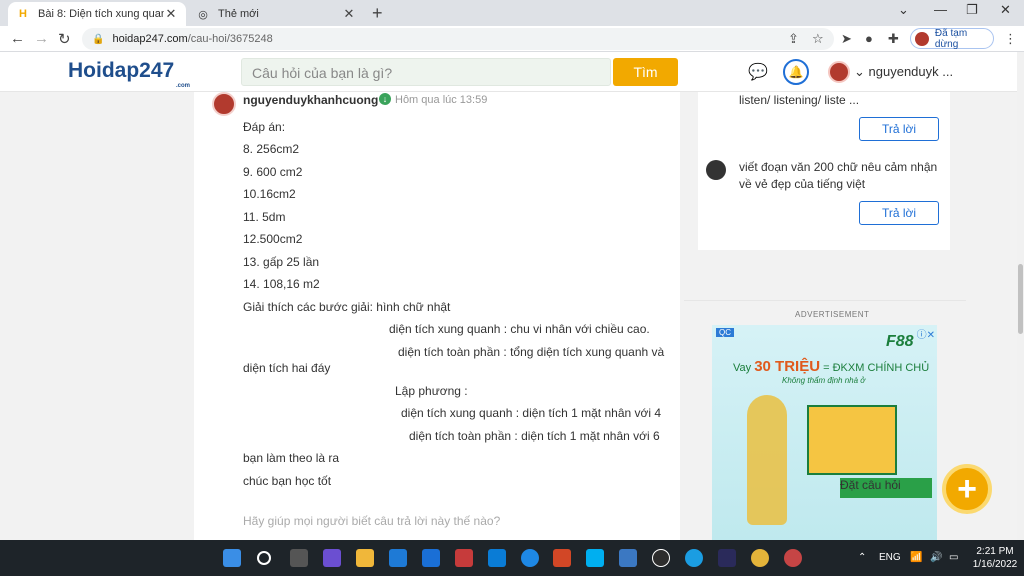 Image resolution: width=1024 pixels, height=576 pixels. What do you see at coordinates (595, 558) in the screenshot?
I see `skype-icon` at bounding box center [595, 558].